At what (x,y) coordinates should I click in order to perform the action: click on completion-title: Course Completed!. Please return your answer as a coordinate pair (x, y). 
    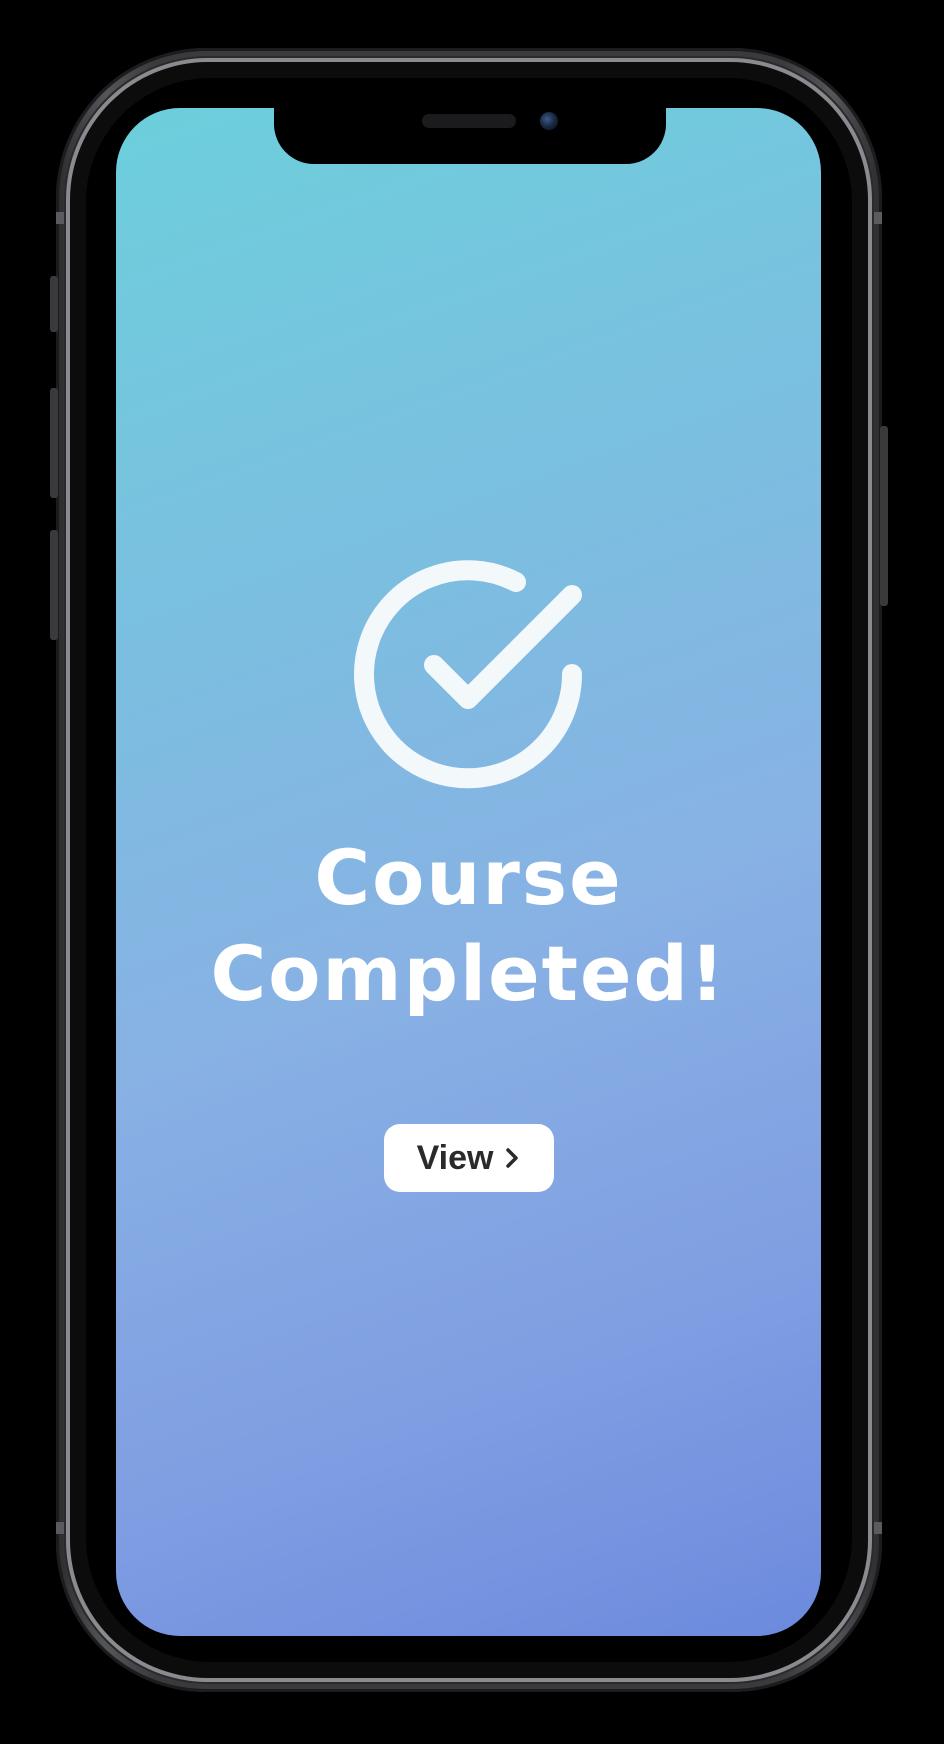
    Looking at the image, I should click on (468, 926).